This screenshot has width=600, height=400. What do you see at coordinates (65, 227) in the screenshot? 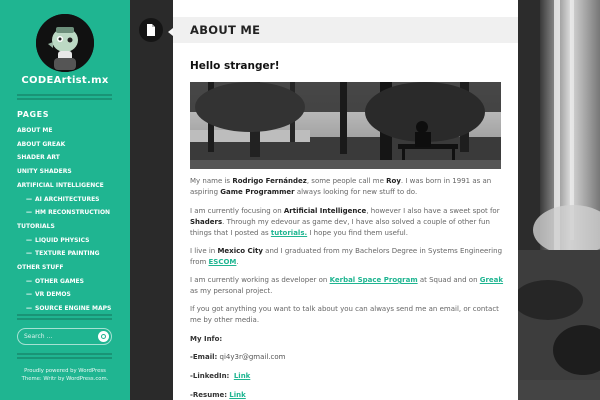
I see `menu-item: TUTORIALS` at bounding box center [65, 227].